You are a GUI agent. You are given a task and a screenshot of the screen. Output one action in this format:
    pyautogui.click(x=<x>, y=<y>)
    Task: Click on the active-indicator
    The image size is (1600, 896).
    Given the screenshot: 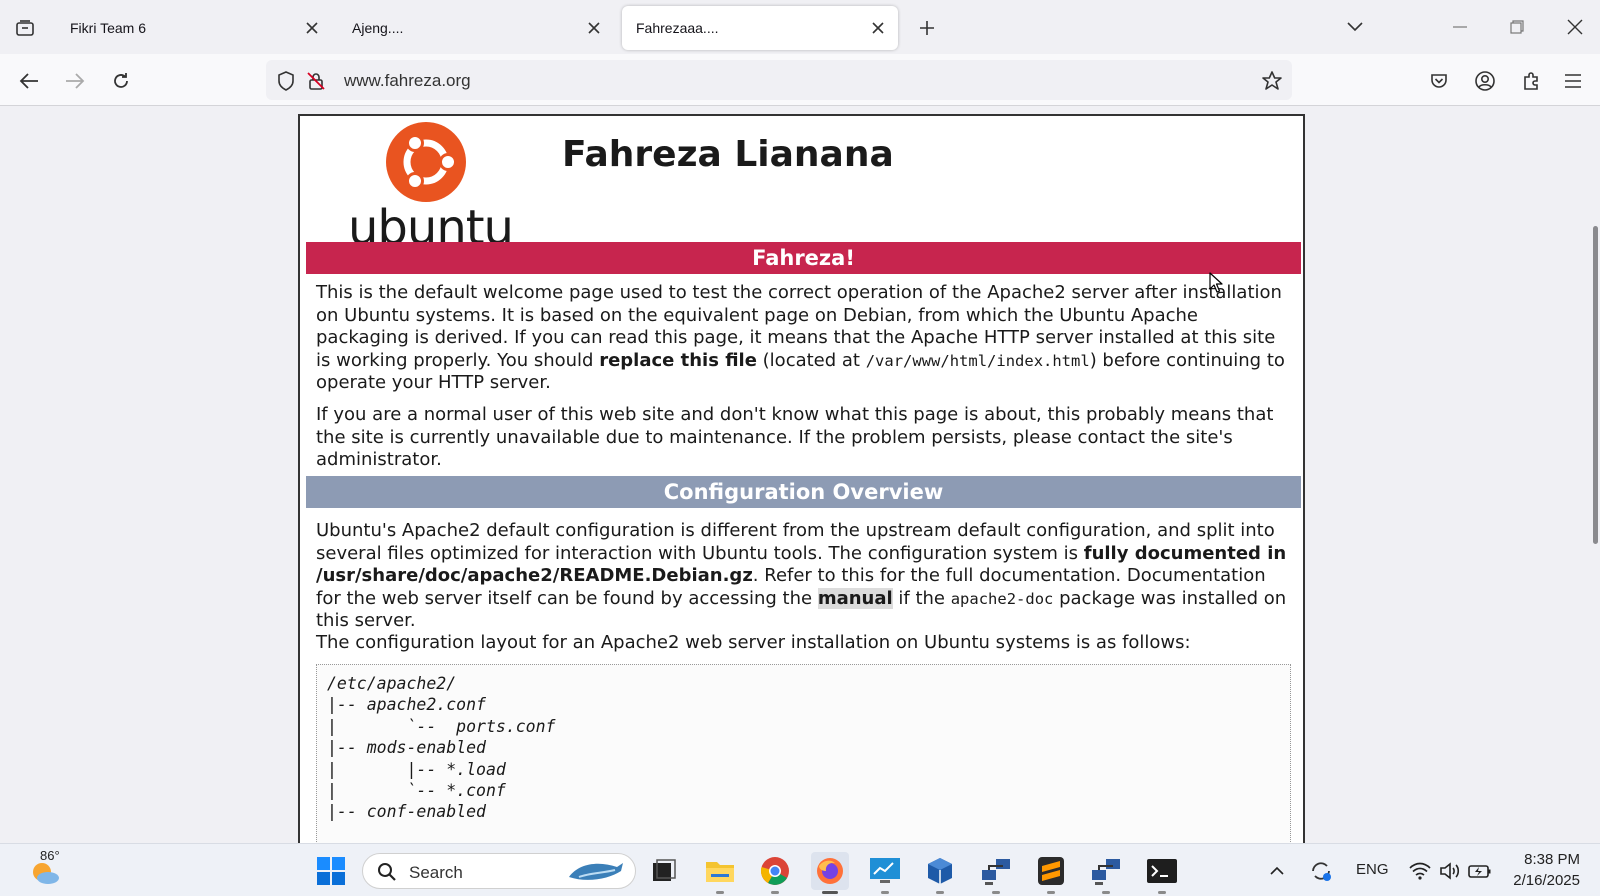 What is the action you would take?
    pyautogui.click(x=830, y=892)
    